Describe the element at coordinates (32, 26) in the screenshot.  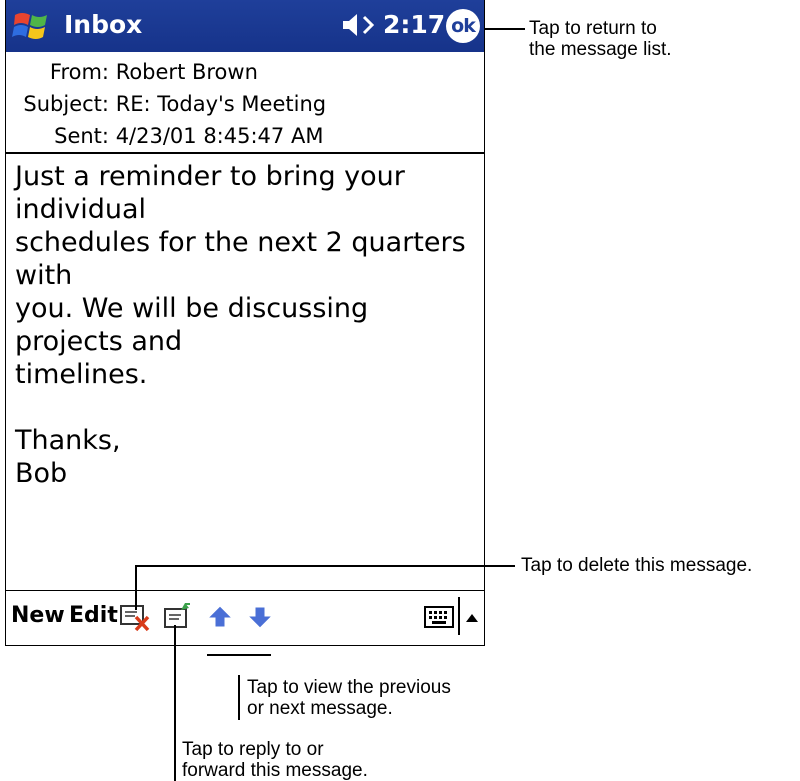
I see `windows-flag-icon` at that location.